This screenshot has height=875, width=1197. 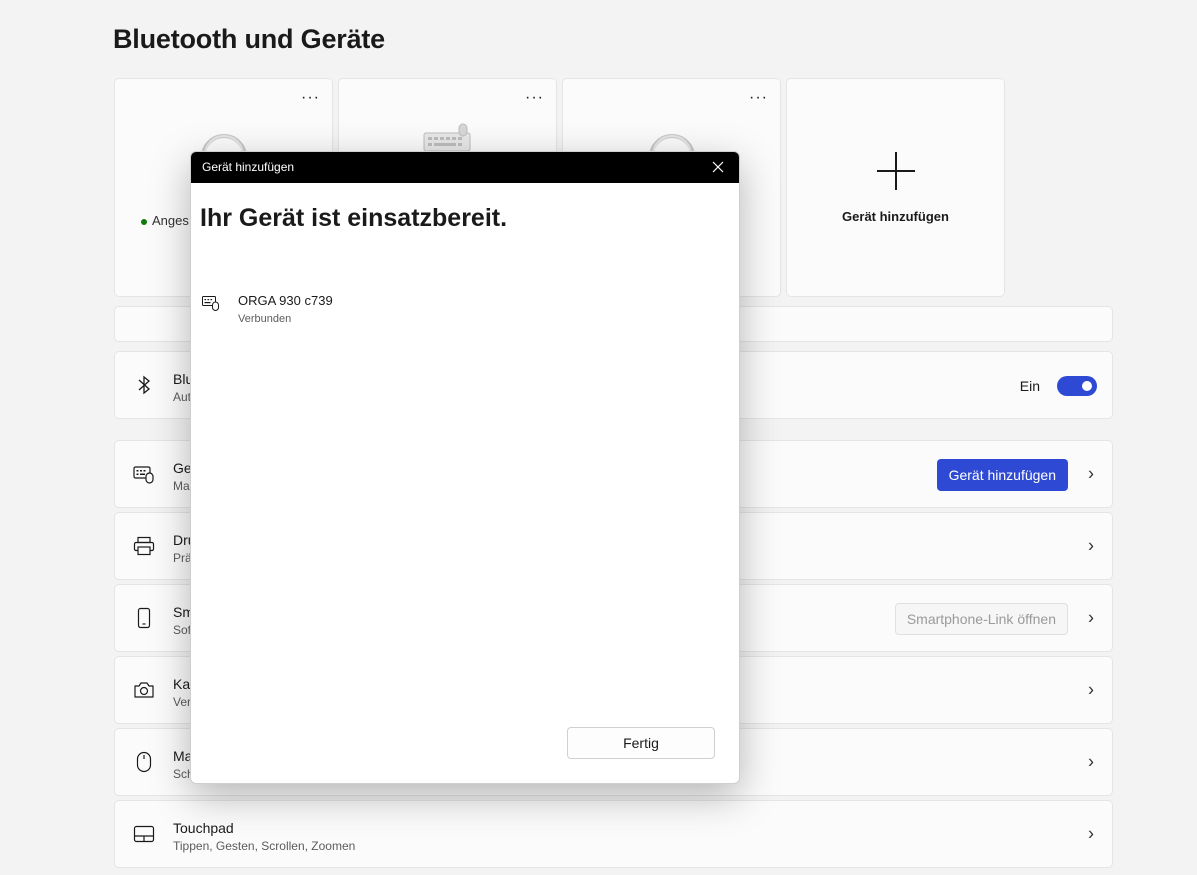 I want to click on keyboard-icon, so click(x=446, y=137).